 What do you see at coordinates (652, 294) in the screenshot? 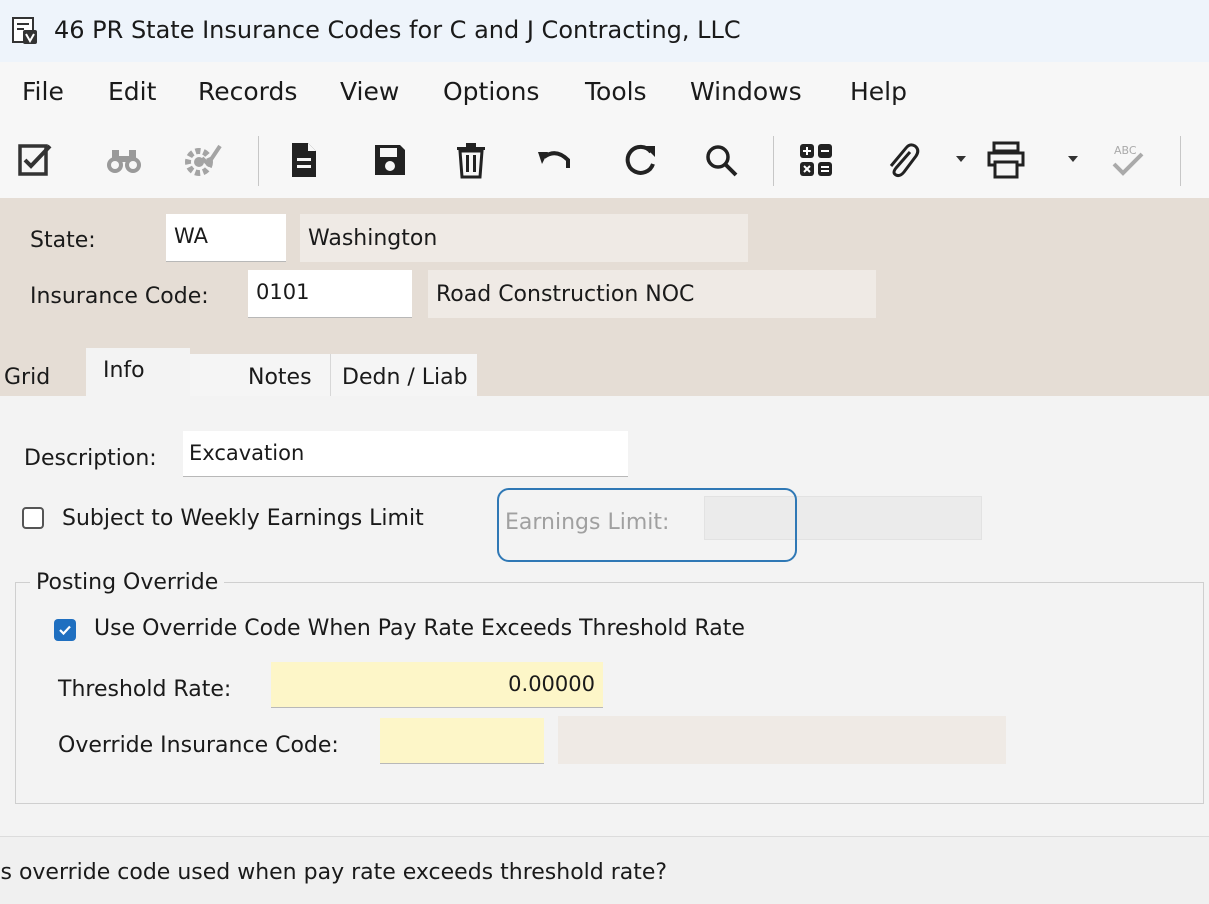
I see `insurance-code-description: Road Construction NOC` at bounding box center [652, 294].